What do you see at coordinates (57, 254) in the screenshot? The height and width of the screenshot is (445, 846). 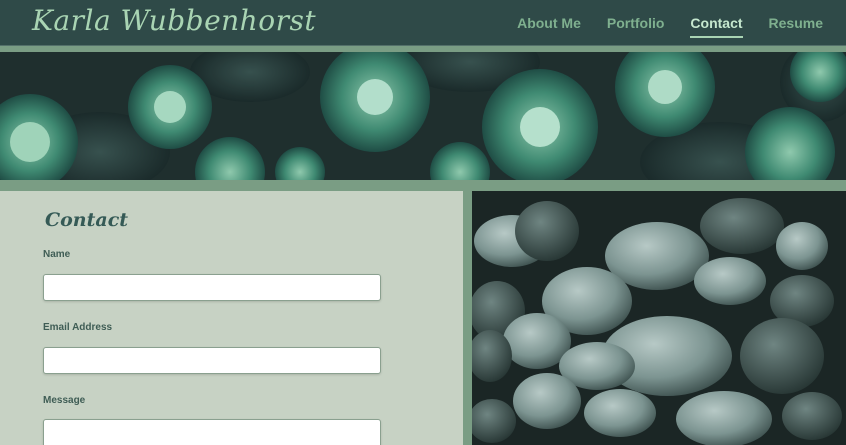 I see `name-label: Name` at bounding box center [57, 254].